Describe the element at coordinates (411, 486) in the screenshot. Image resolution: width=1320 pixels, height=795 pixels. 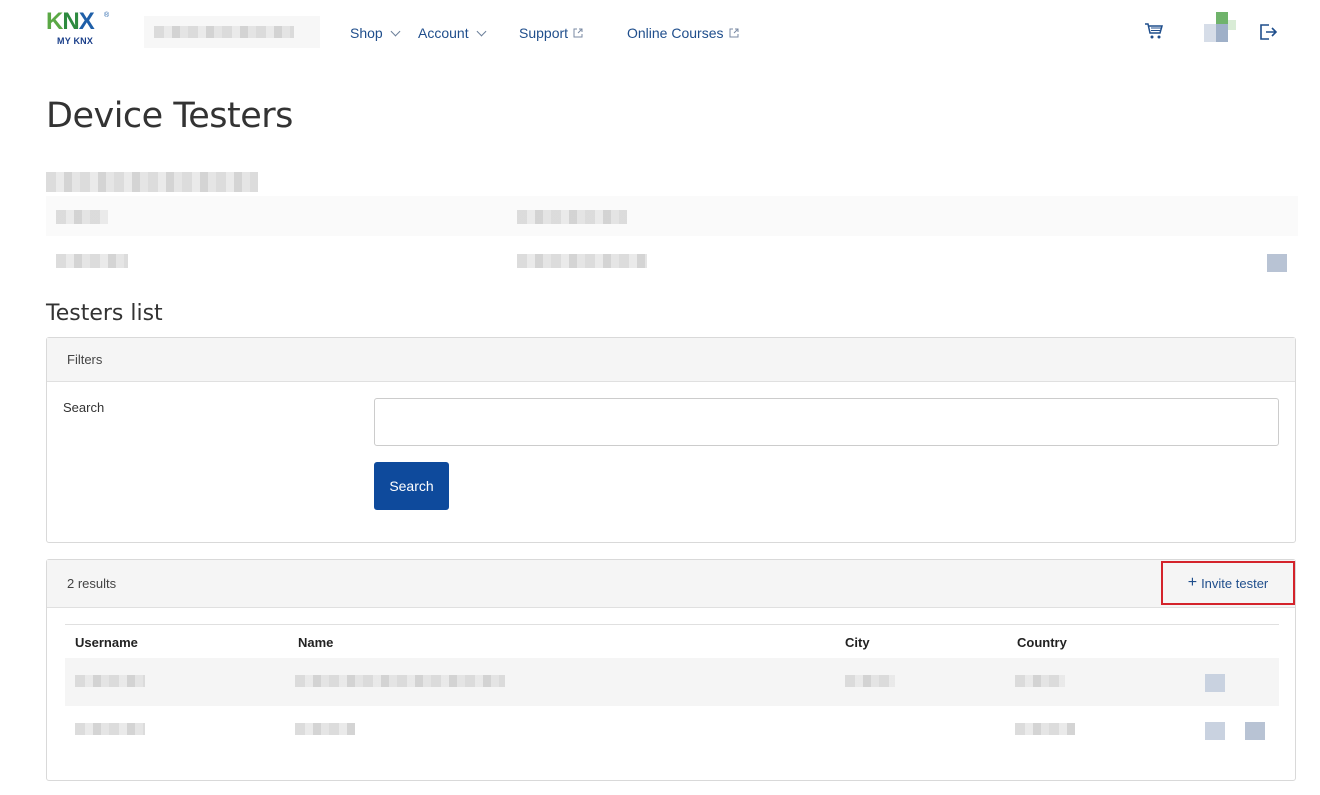
I see `search-button: Search` at that location.